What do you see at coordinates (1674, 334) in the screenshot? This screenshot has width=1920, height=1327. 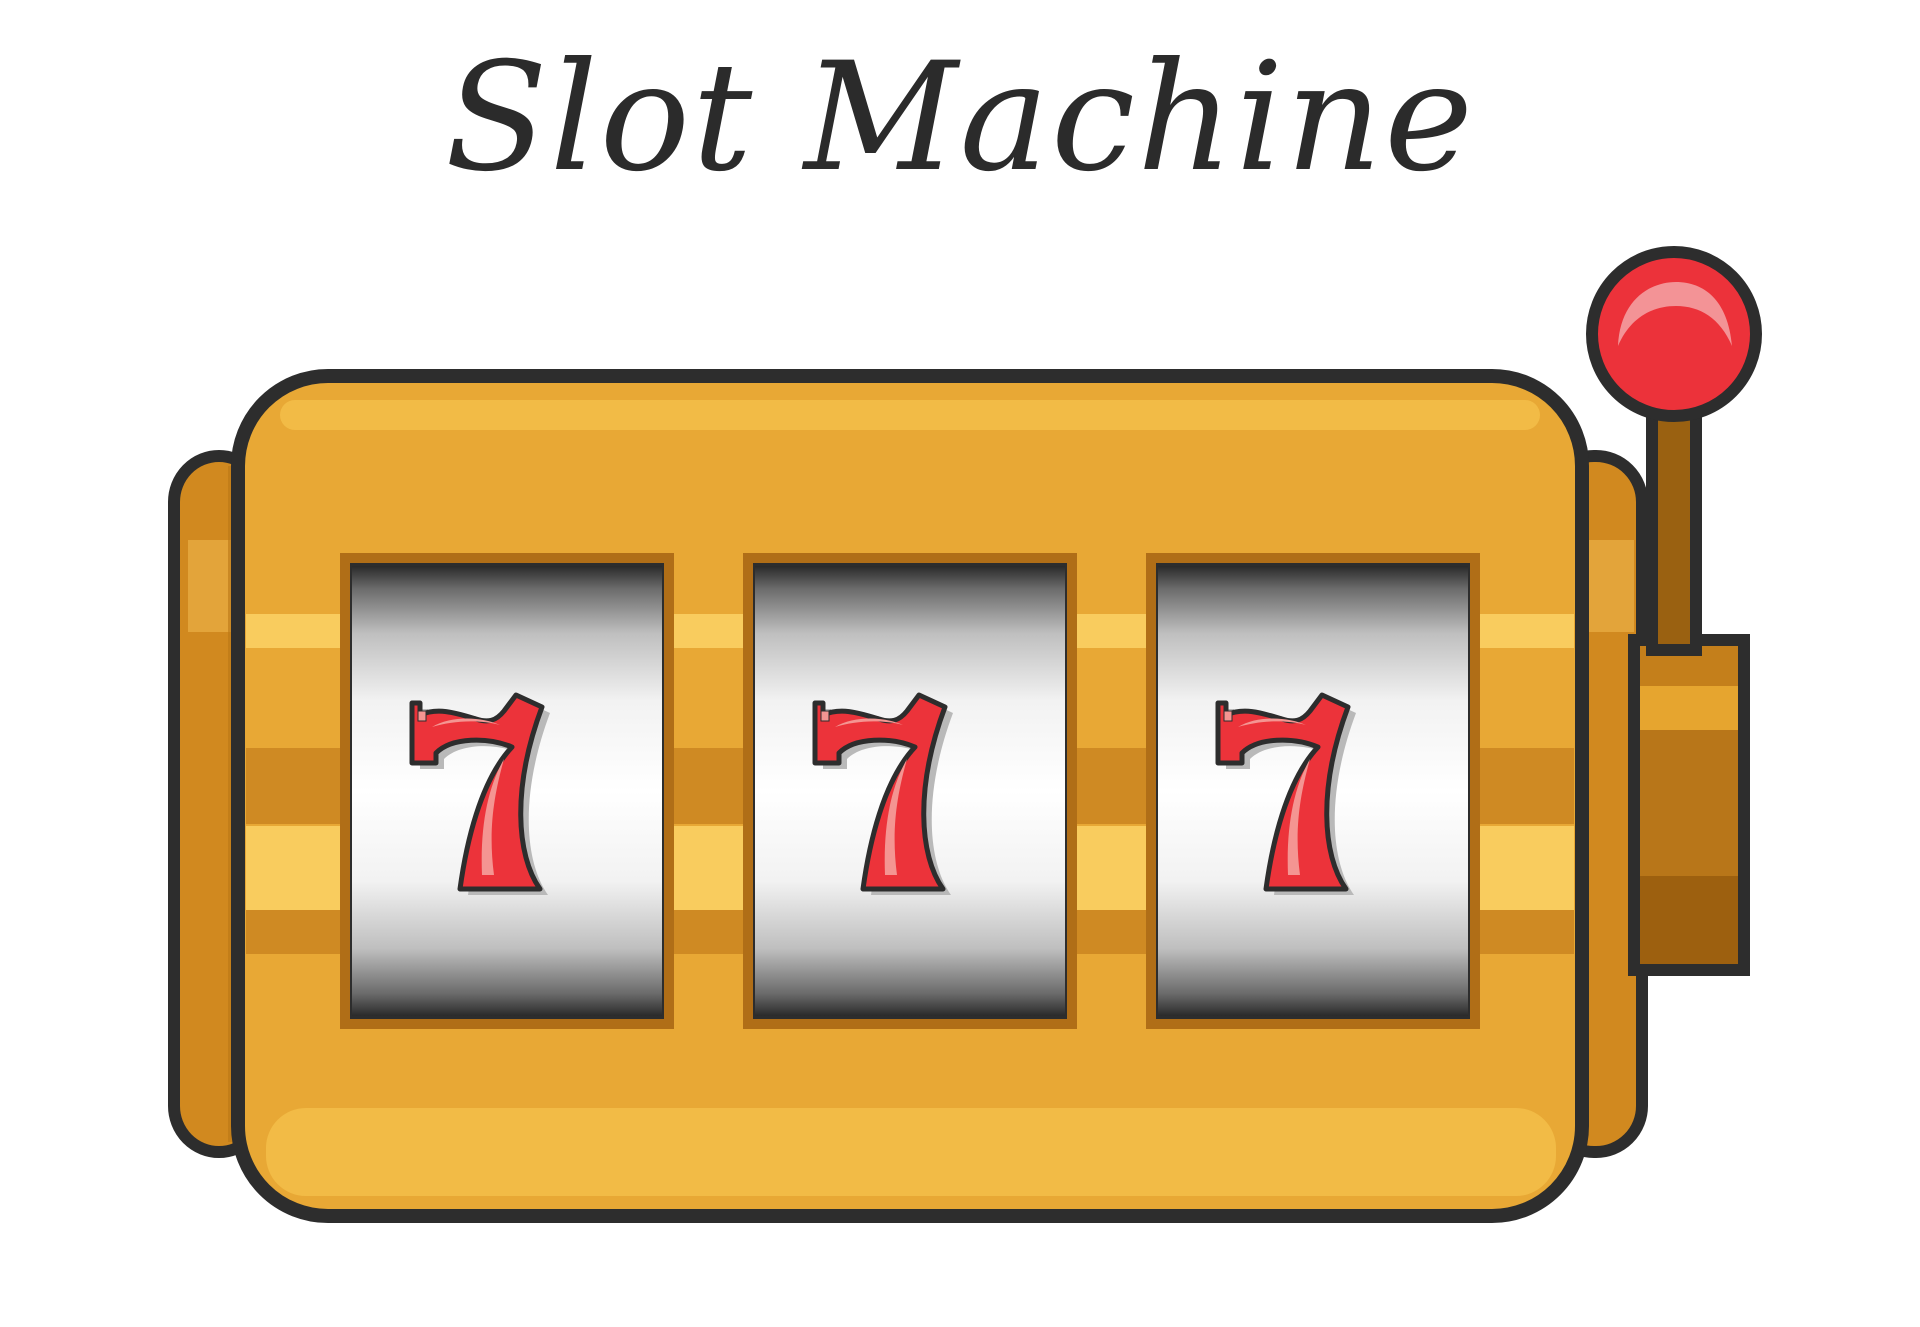 I see `lever-knob` at bounding box center [1674, 334].